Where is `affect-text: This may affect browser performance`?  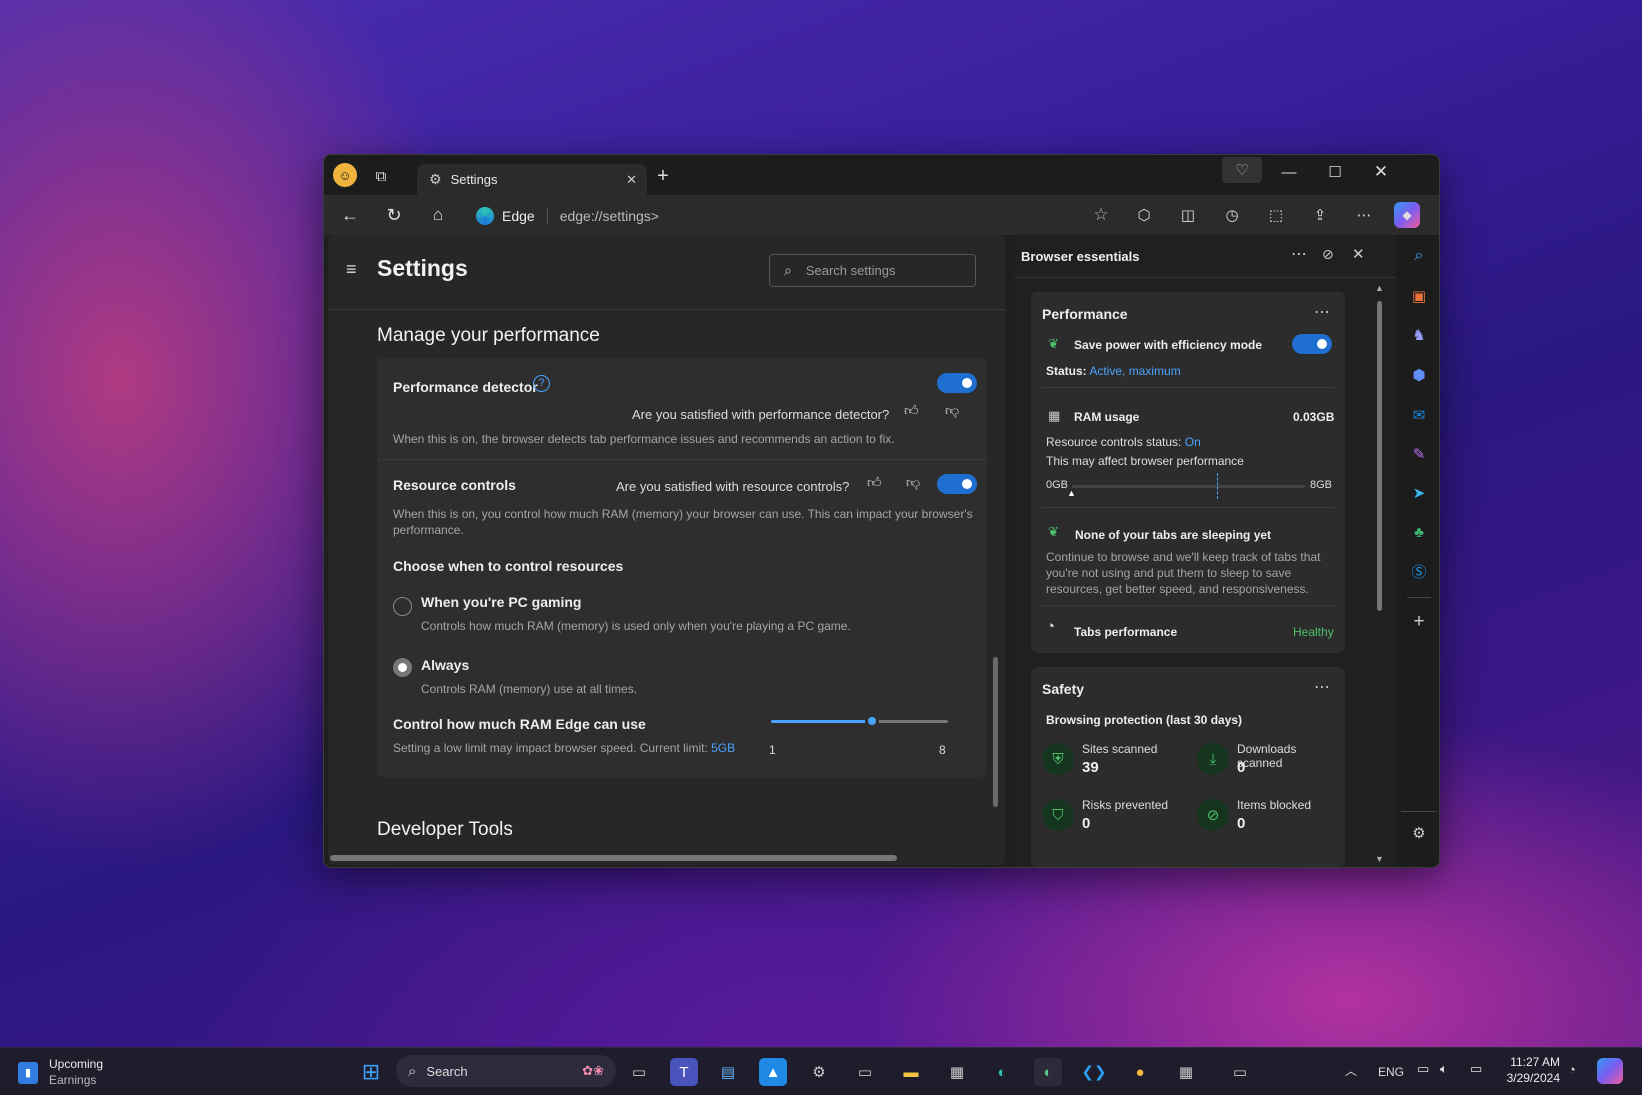 affect-text: This may affect browser performance is located at coordinates (1145, 461).